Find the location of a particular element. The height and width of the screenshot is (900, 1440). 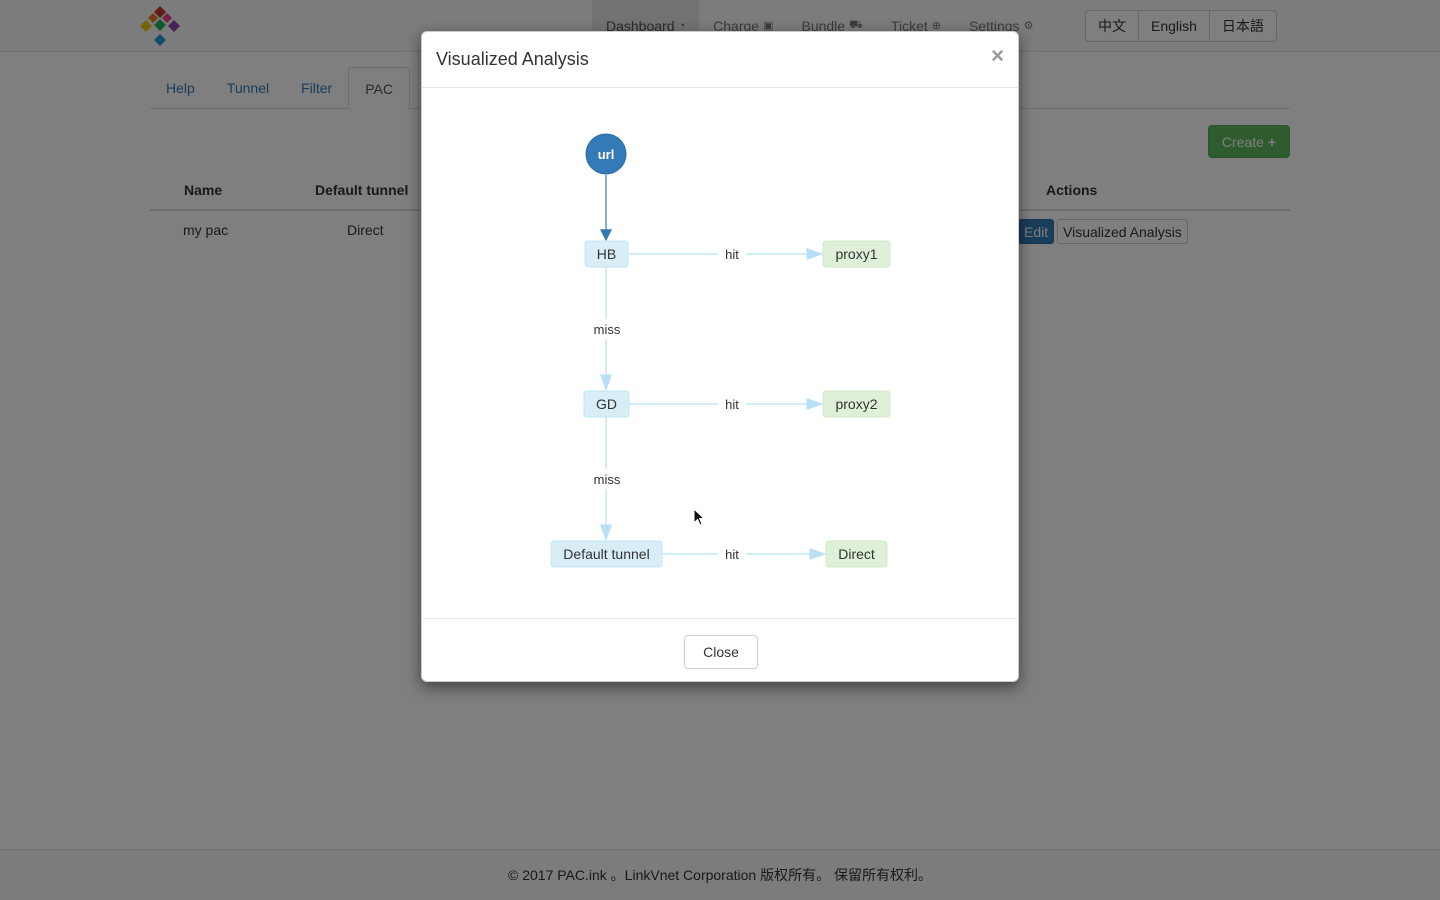

close-button: Close is located at coordinates (721, 652).